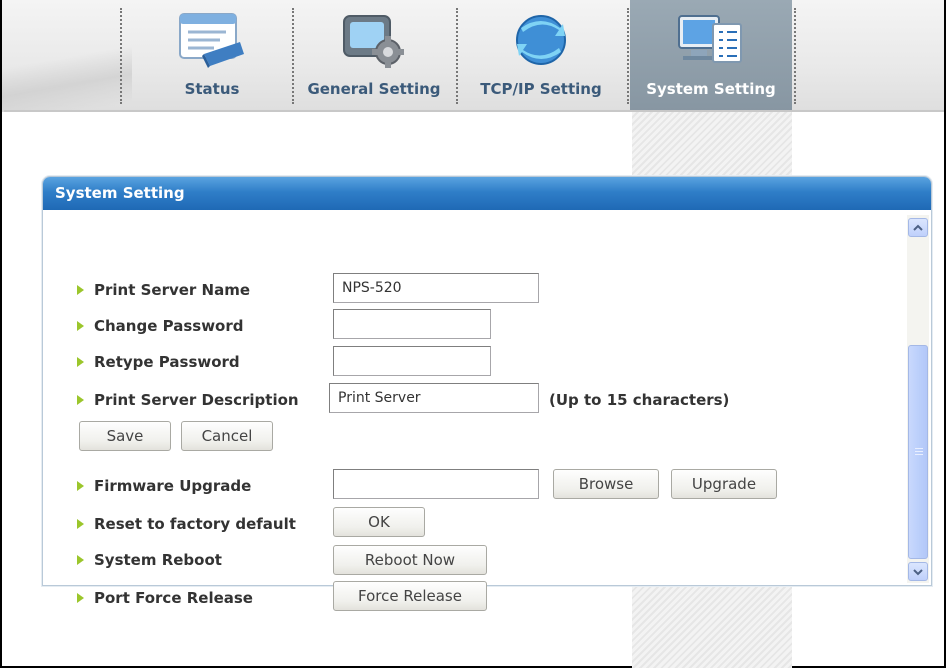 This screenshot has height=670, width=948. What do you see at coordinates (379, 522) in the screenshot?
I see `reset-ok-button: OK` at bounding box center [379, 522].